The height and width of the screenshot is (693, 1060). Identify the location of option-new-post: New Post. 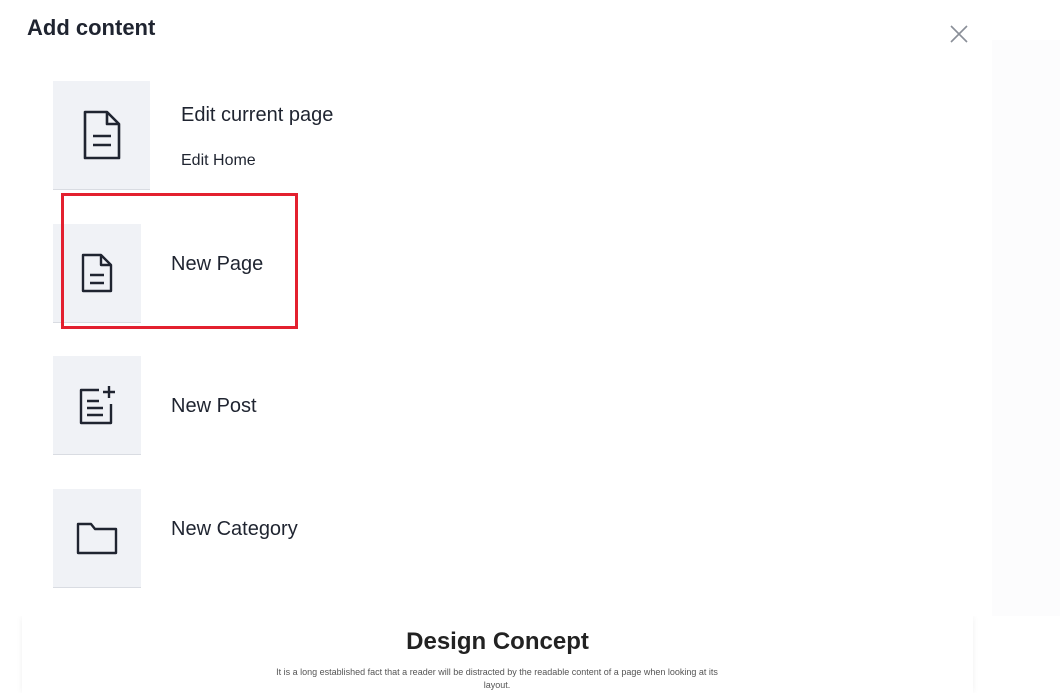
(173, 406).